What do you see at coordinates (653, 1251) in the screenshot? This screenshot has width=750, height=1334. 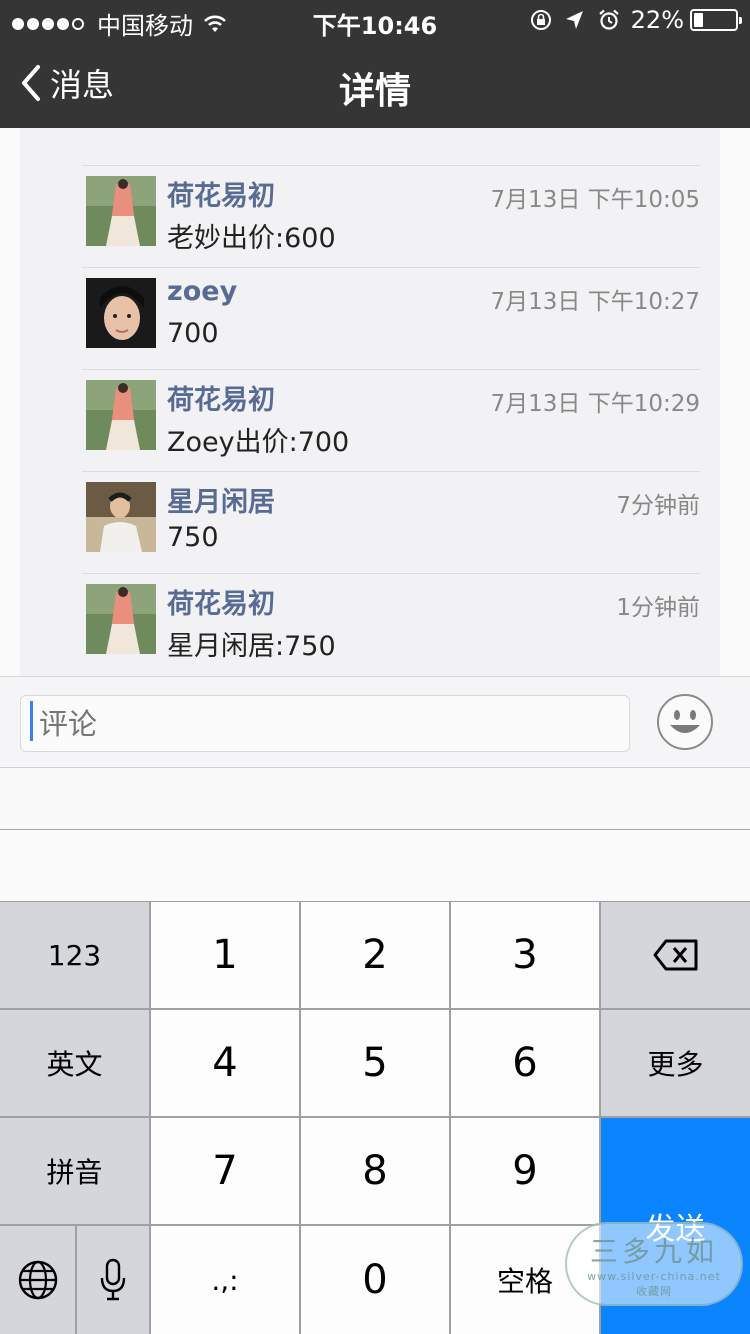 I see `watermark-main: 三多九如` at bounding box center [653, 1251].